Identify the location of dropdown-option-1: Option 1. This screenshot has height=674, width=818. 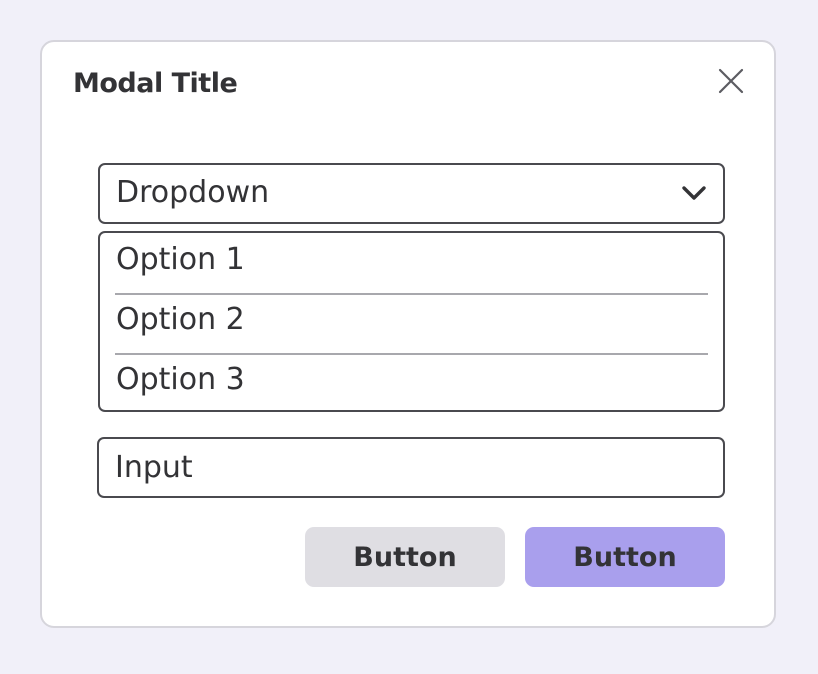
(411, 263).